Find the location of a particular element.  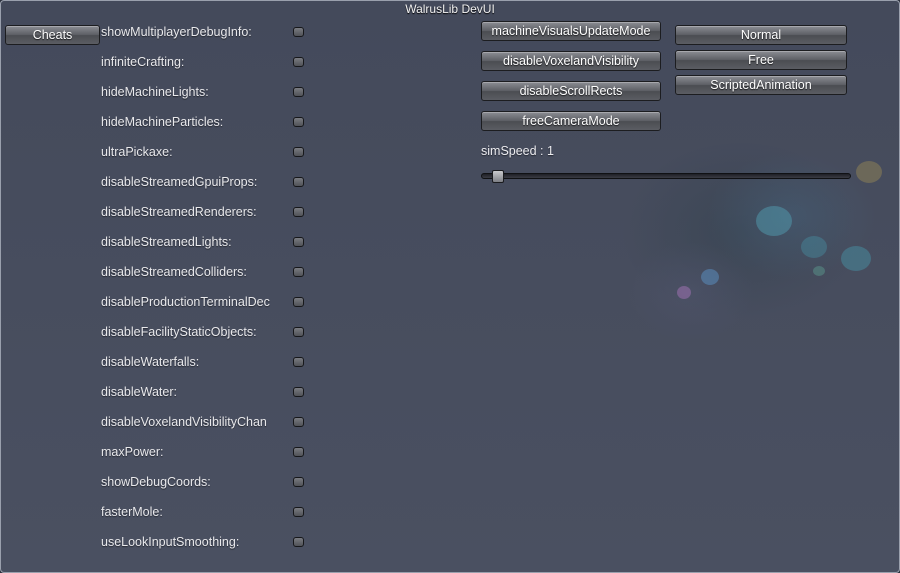

setting-label: disableStreamedRenderers: is located at coordinates (179, 212).